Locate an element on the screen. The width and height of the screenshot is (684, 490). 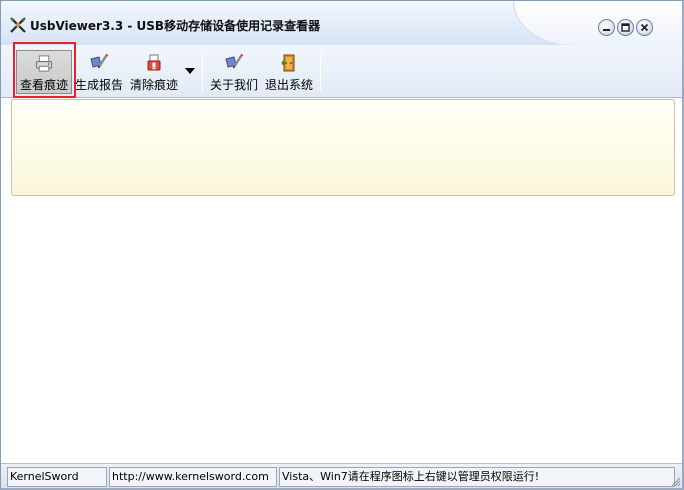
status-tip: Vista、Win7请在程序图标上右键以管理员权限运行! is located at coordinates (477, 477).